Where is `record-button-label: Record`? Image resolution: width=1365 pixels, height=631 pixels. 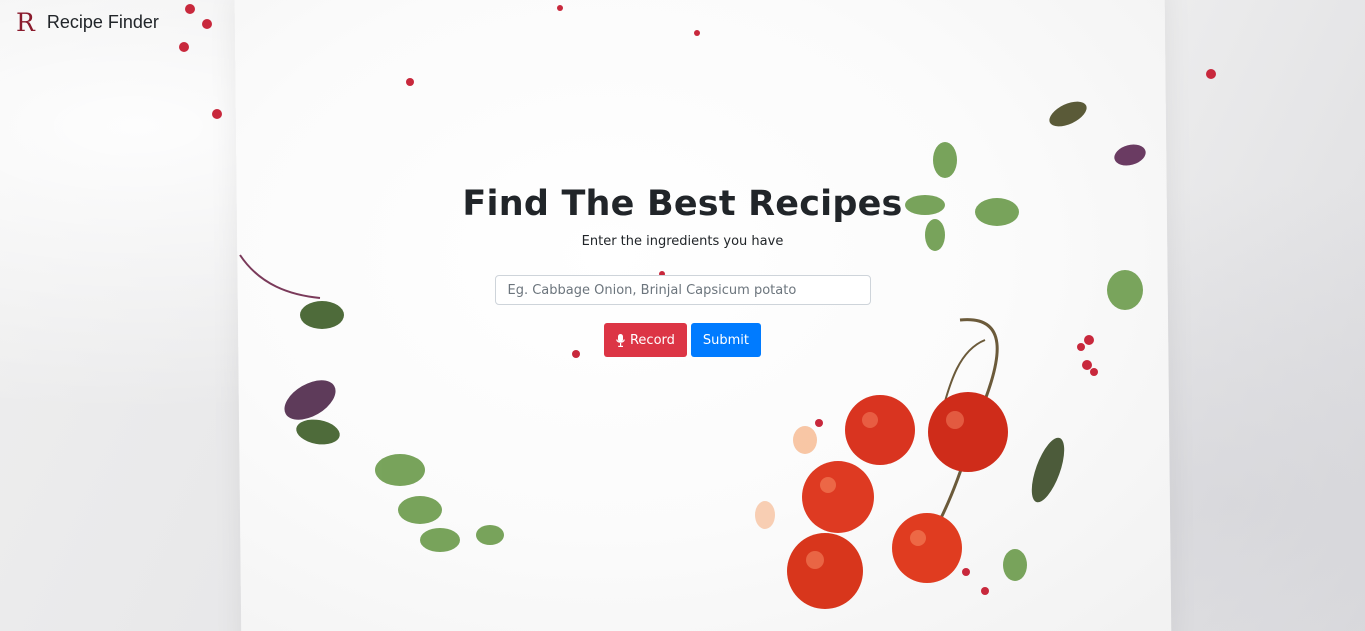
record-button-label: Record is located at coordinates (652, 340).